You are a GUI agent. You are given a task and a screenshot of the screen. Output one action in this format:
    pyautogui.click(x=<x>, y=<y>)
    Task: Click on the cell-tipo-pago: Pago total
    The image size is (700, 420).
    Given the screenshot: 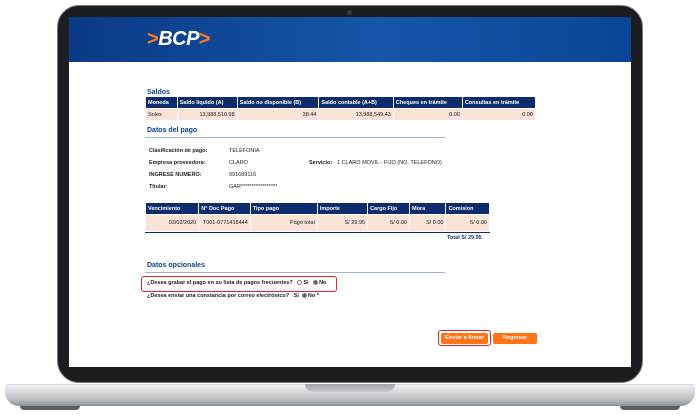 What is the action you would take?
    pyautogui.click(x=283, y=223)
    